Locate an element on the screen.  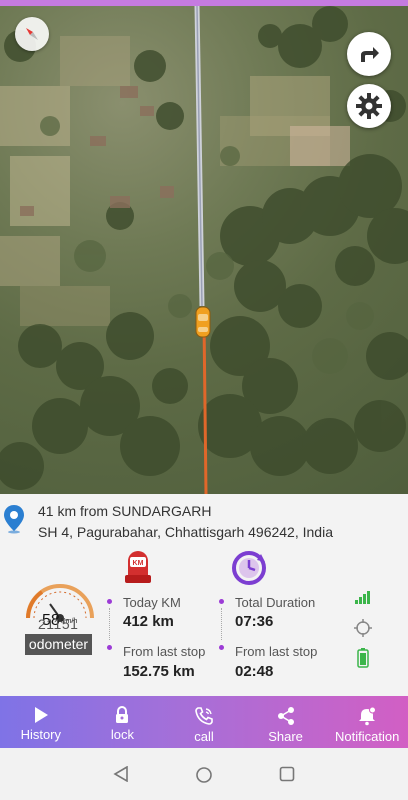
nav-history-label: History is located at coordinates (41, 734).